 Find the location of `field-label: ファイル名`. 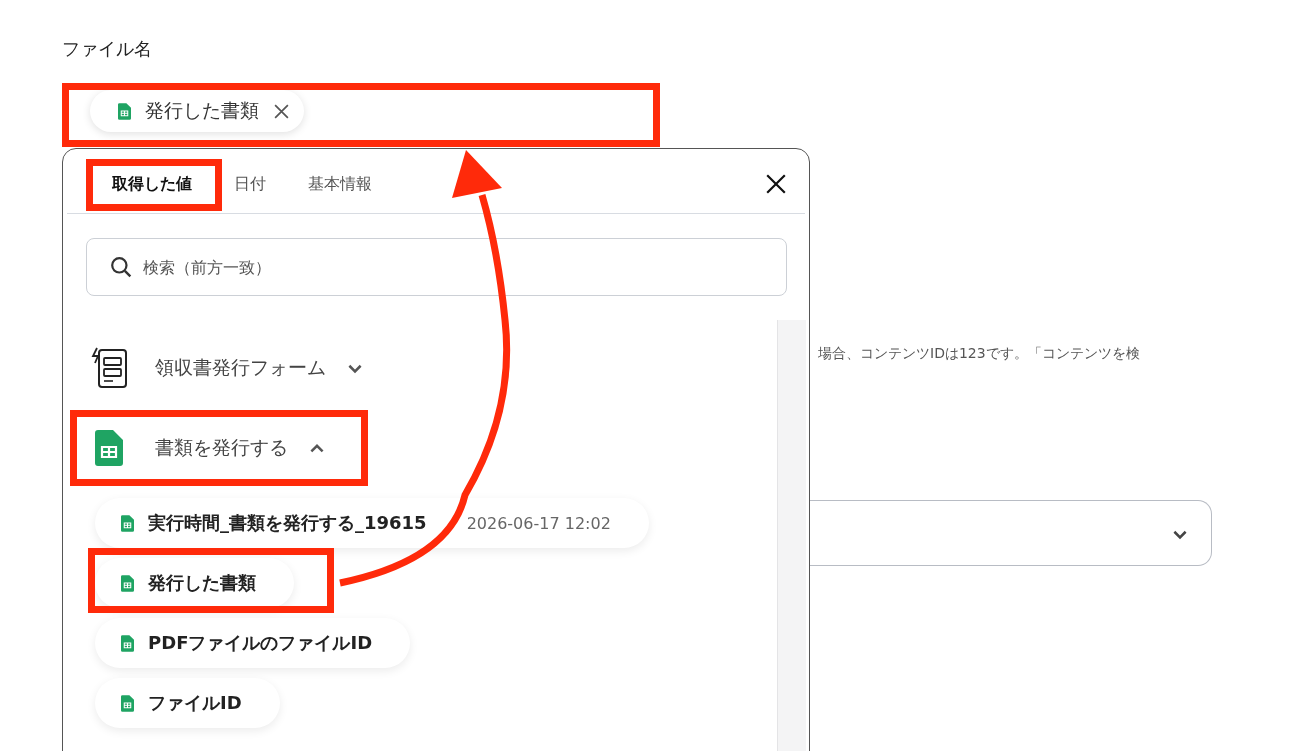

field-label: ファイル名 is located at coordinates (107, 49).